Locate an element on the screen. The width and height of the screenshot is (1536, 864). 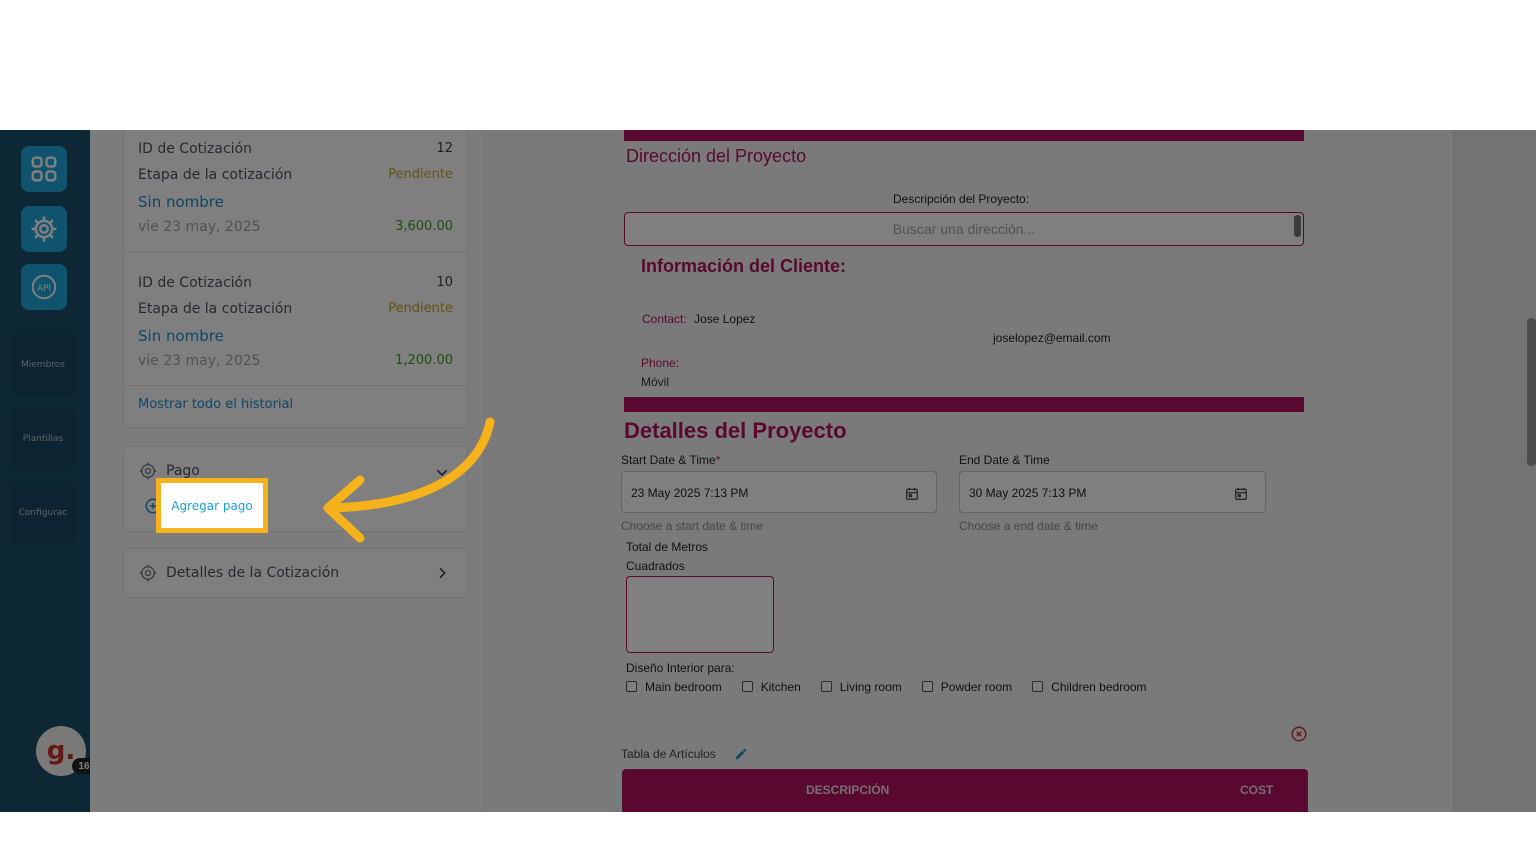
room-option: Powder room is located at coordinates (967, 687).